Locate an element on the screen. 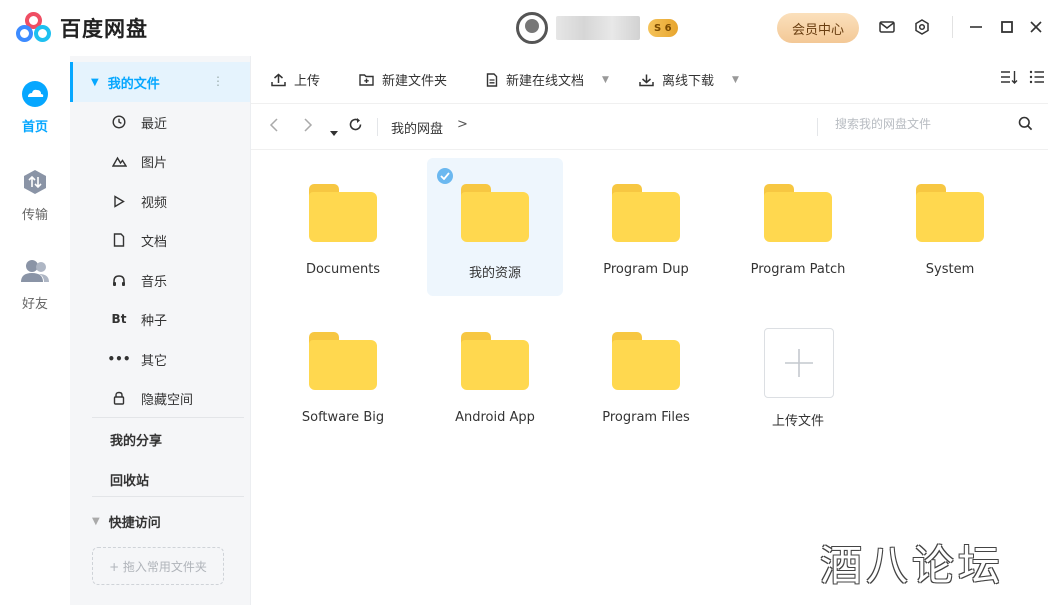 The width and height of the screenshot is (1048, 605). plus-icon is located at coordinates (799, 363).